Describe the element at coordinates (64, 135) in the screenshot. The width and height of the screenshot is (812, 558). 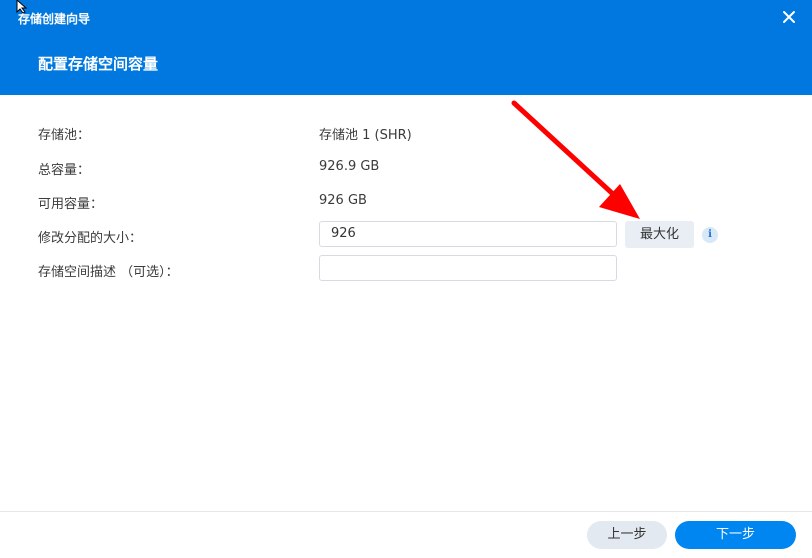
I see `storage-pool-label: 存储池：` at that location.